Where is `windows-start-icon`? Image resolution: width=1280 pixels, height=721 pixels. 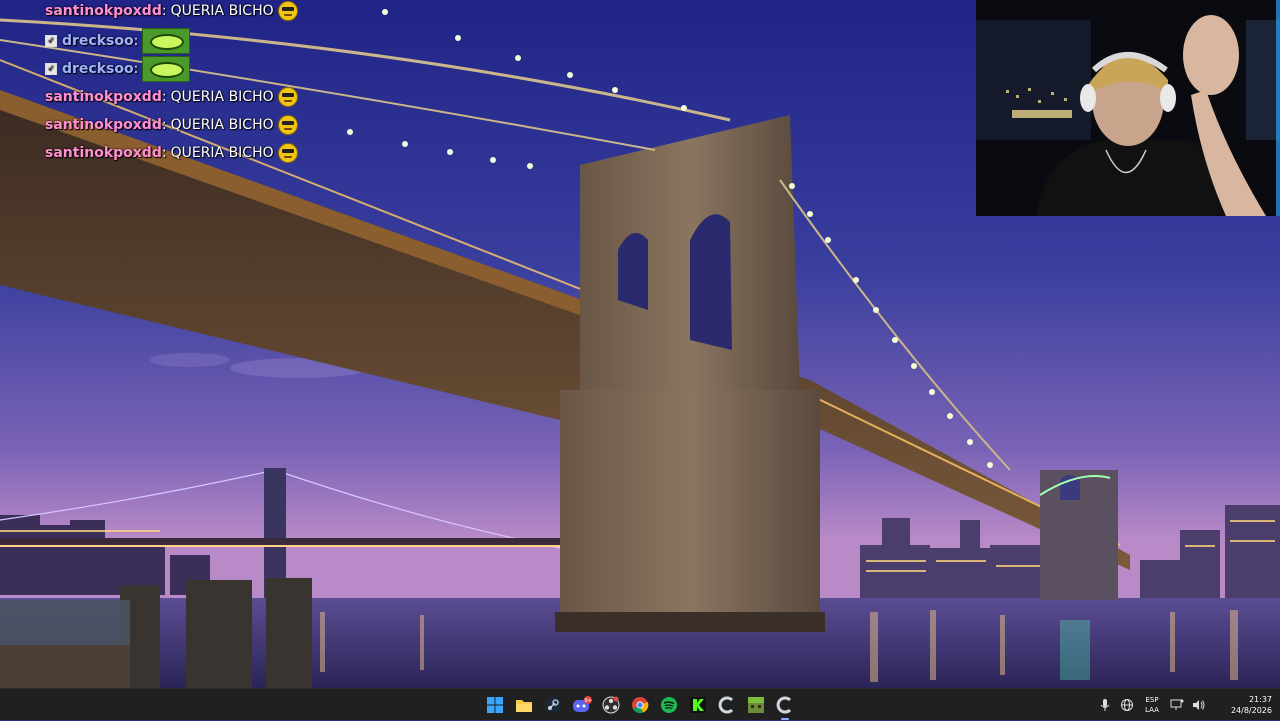
windows-start-icon is located at coordinates (494, 705).